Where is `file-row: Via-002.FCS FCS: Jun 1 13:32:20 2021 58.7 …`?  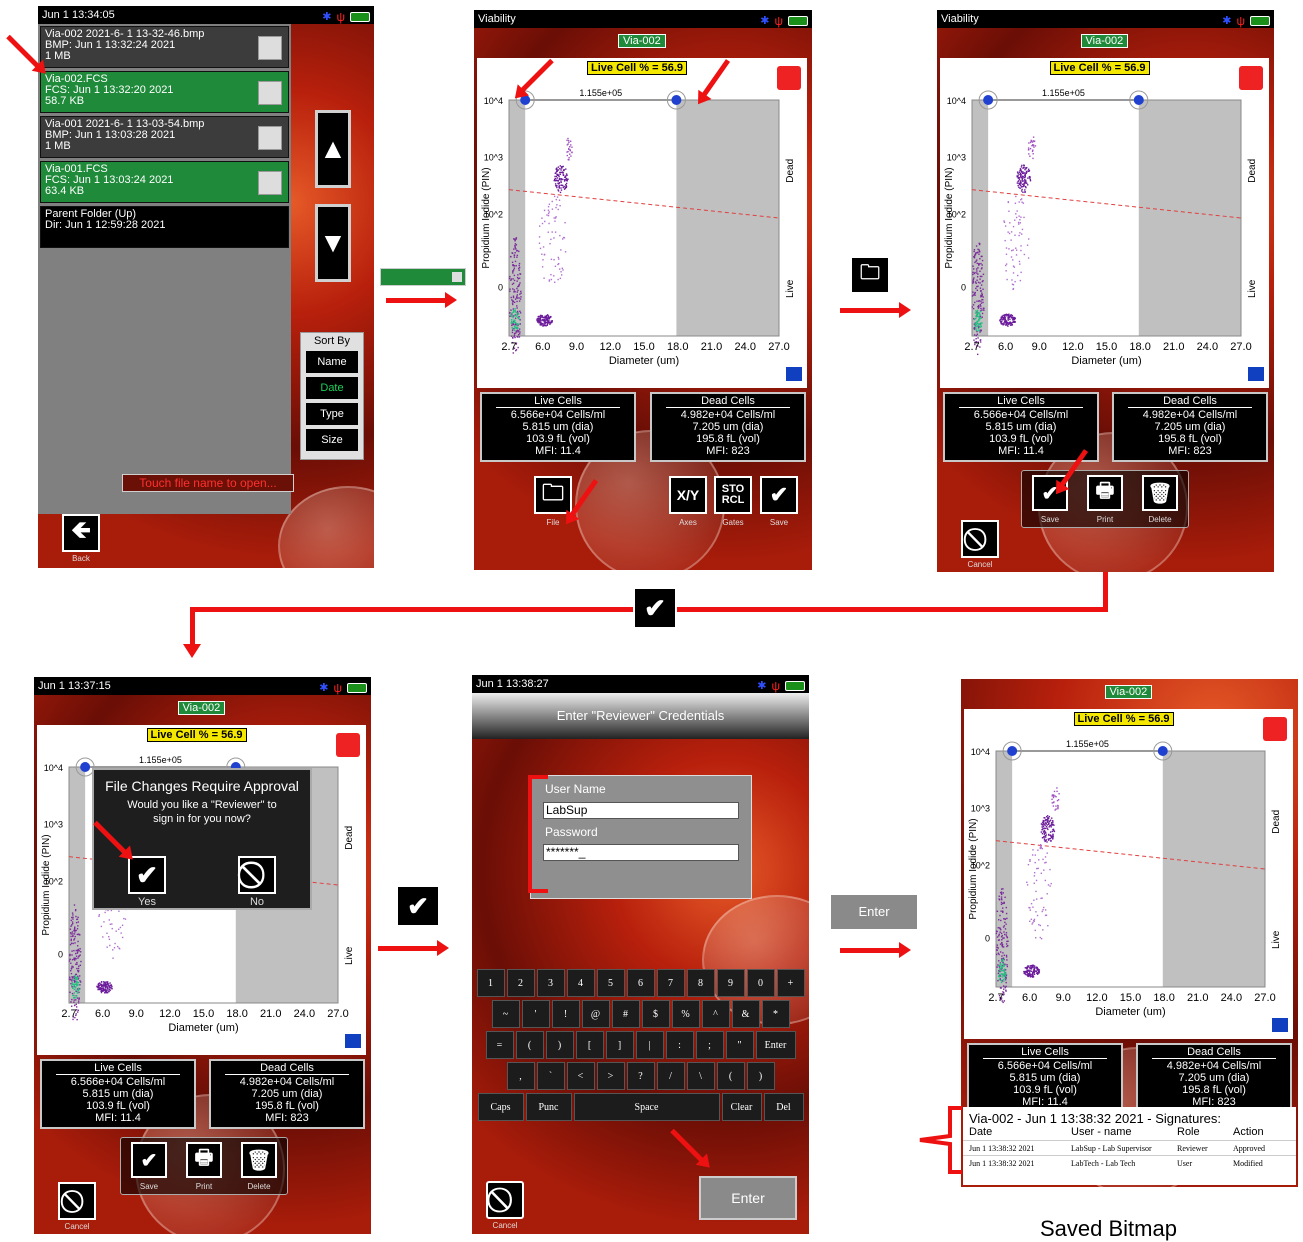
file-row: Via-002.FCS FCS: Jun 1 13:32:20 2021 58.7 … is located at coordinates (164, 92).